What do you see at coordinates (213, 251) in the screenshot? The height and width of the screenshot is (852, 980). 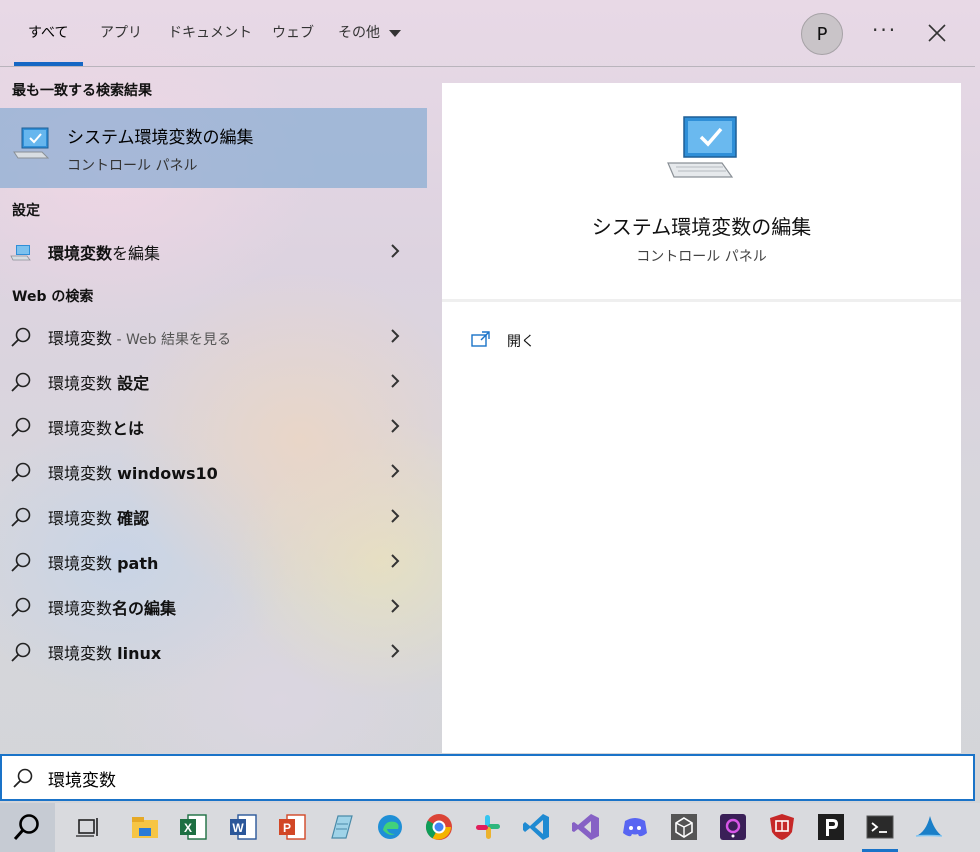 I see `settings-item: 環境変数を編集` at bounding box center [213, 251].